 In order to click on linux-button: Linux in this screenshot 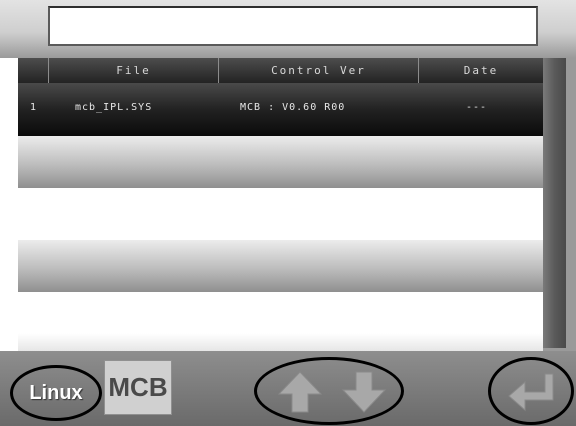, I will do `click(56, 393)`.